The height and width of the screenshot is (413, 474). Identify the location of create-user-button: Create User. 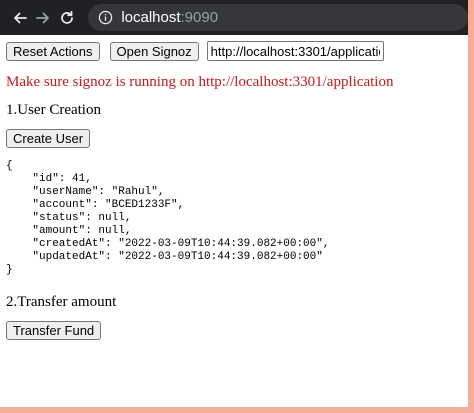
(48, 138).